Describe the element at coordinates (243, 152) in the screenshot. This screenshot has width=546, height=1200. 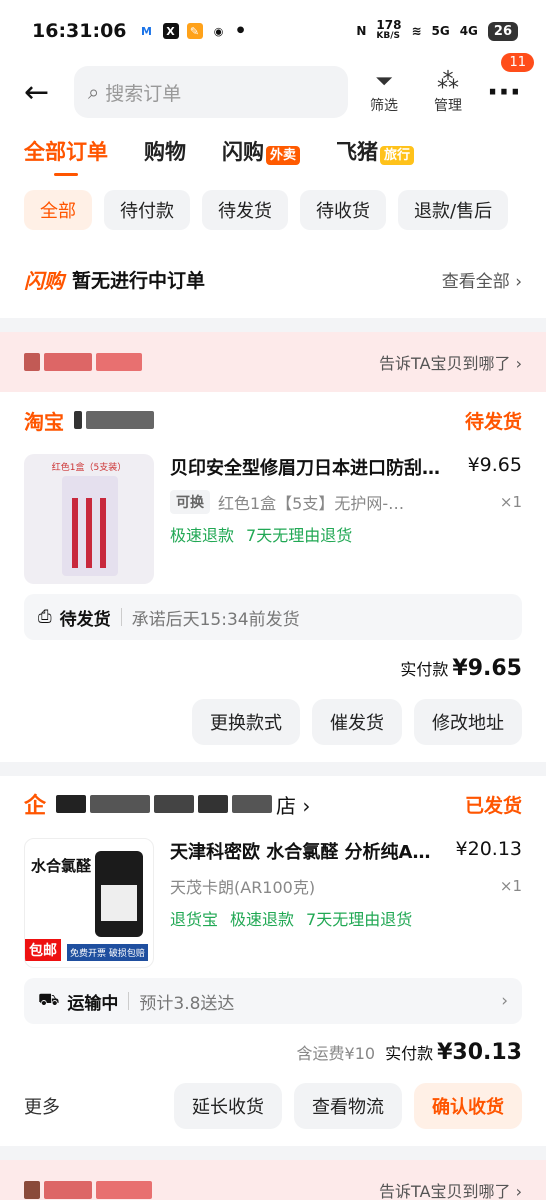
I see `tab-label: 闪购` at that location.